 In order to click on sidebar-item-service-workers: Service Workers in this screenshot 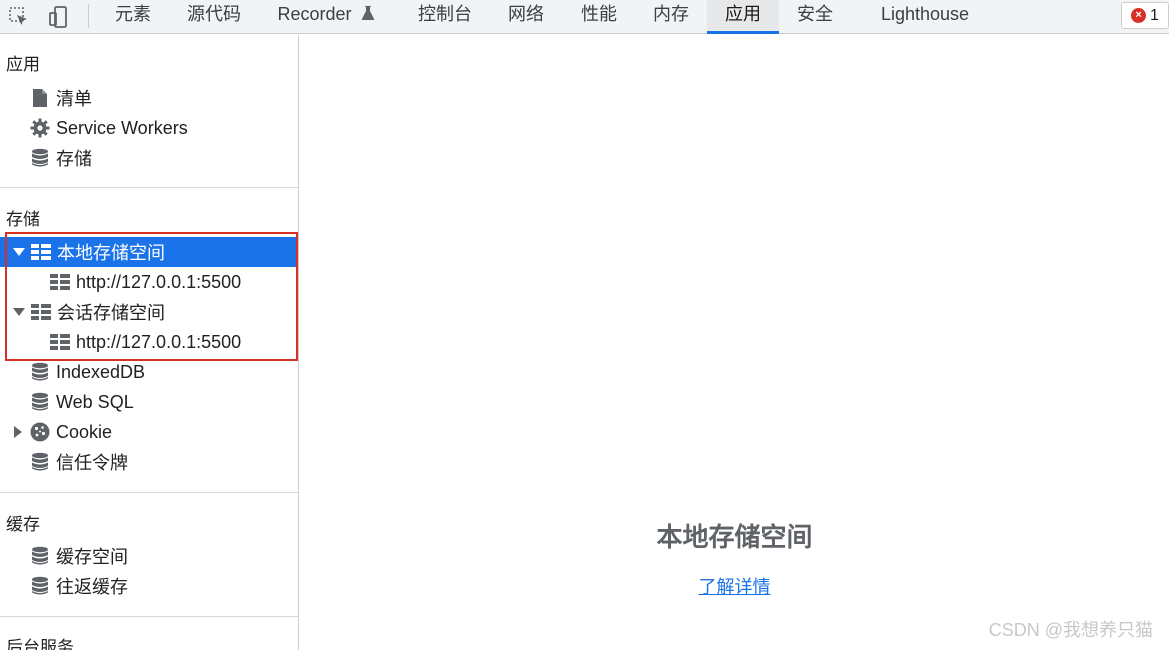, I will do `click(149, 128)`.